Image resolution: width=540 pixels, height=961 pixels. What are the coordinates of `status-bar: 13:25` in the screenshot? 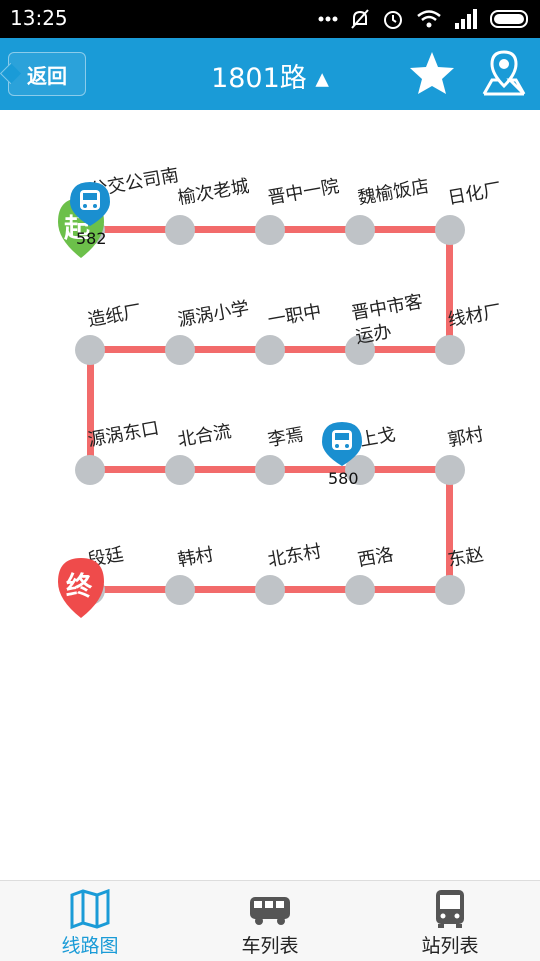 It's located at (270, 19).